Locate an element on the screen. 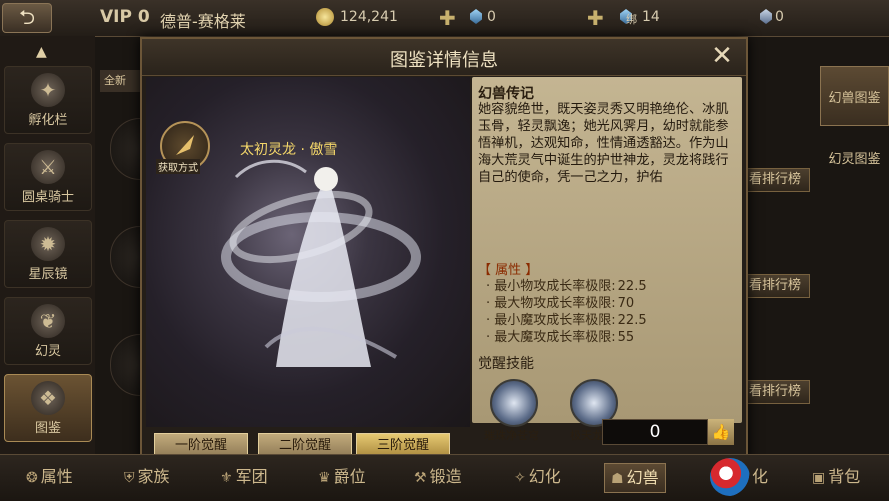  tab-label: 化 is located at coordinates (760, 476).